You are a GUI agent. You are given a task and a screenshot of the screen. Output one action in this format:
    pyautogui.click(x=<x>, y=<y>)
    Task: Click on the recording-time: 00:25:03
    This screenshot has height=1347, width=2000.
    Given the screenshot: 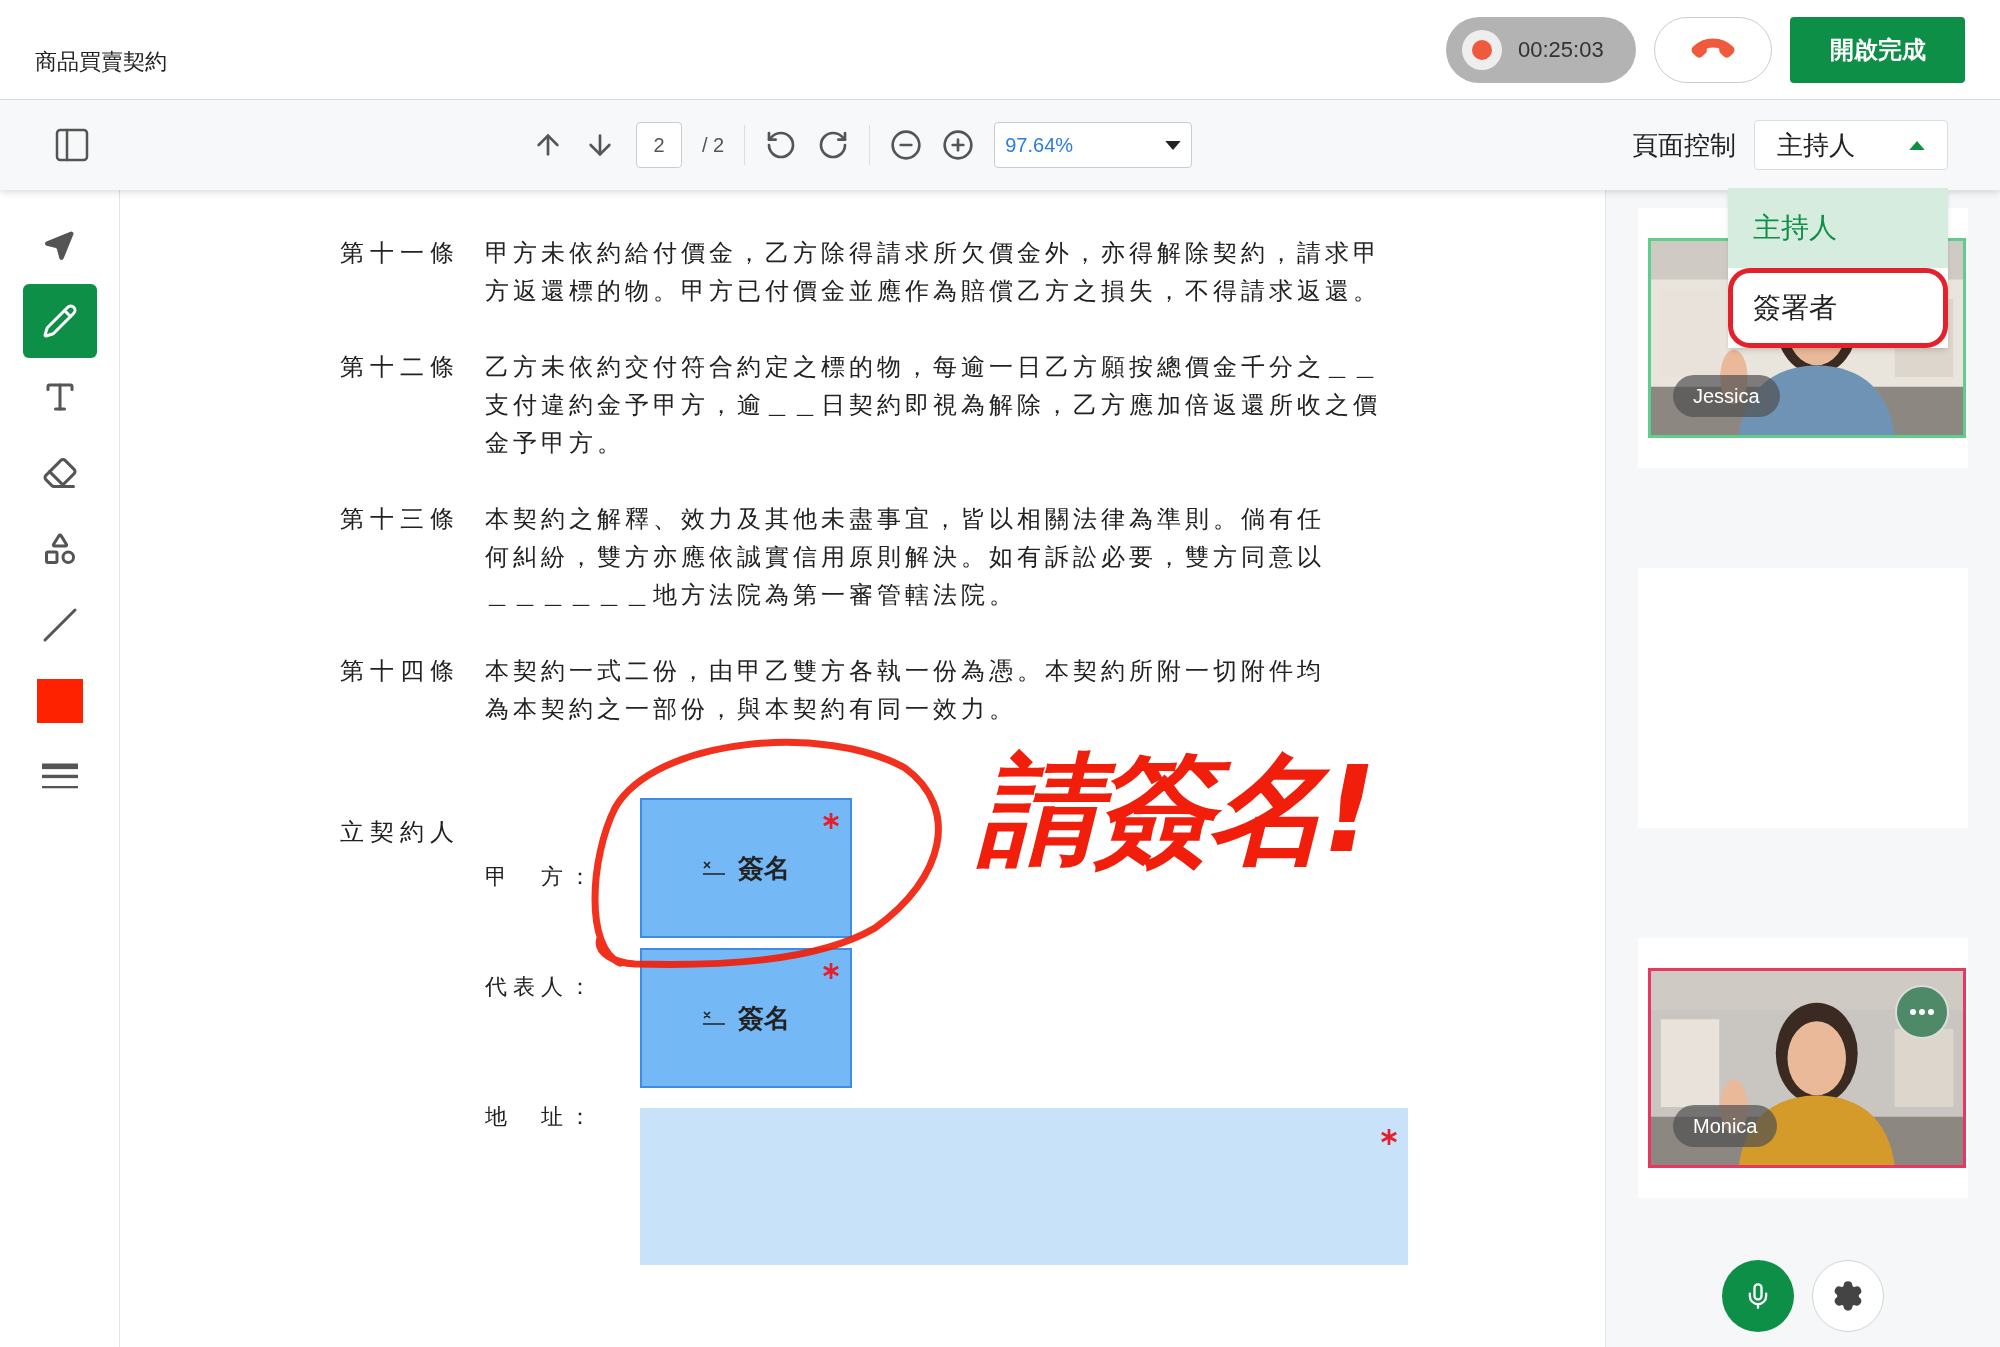 What is the action you would take?
    pyautogui.click(x=1561, y=50)
    